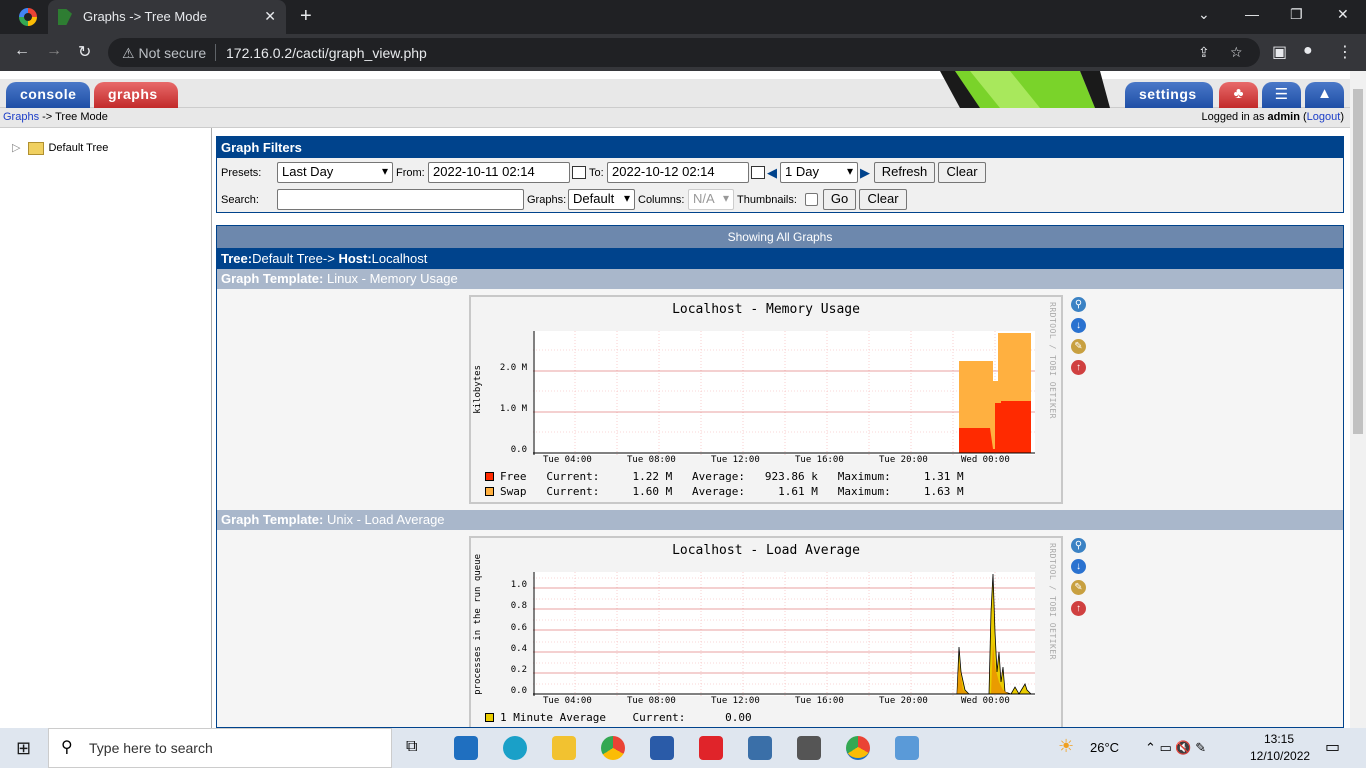  Describe the element at coordinates (400, 199) in the screenshot. I see `search-input` at that location.